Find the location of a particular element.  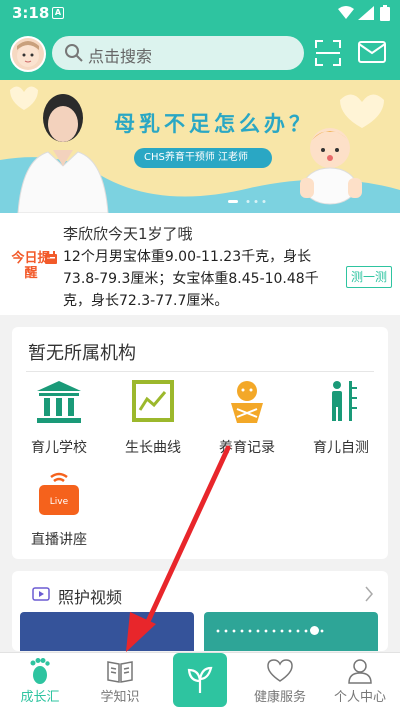

school-icon is located at coordinates (59, 402).